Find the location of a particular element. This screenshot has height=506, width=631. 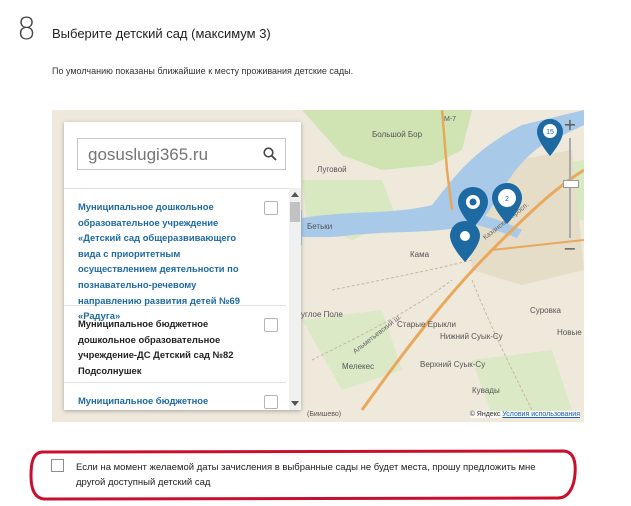

scroll-up-arrow-icon is located at coordinates (295, 194).